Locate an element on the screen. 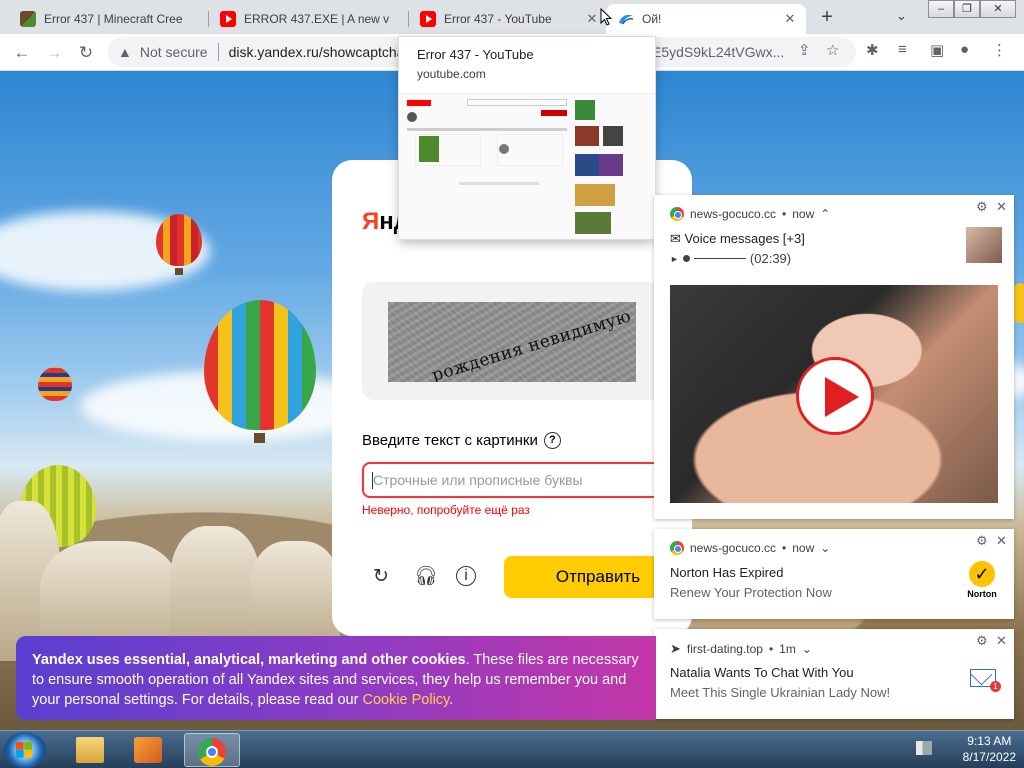 Image resolution: width=1024 pixels, height=768 pixels. bookmark-star-icon: ☆ is located at coordinates (832, 50).